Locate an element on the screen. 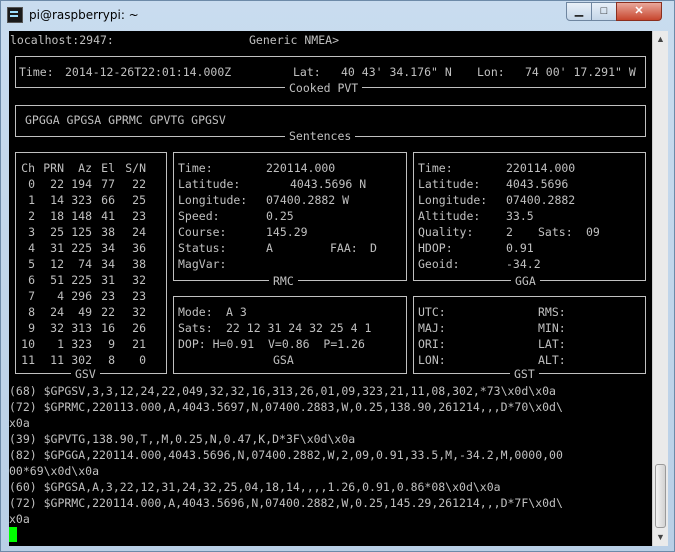 The width and height of the screenshot is (675, 552). gst-panel is located at coordinates (529, 335).